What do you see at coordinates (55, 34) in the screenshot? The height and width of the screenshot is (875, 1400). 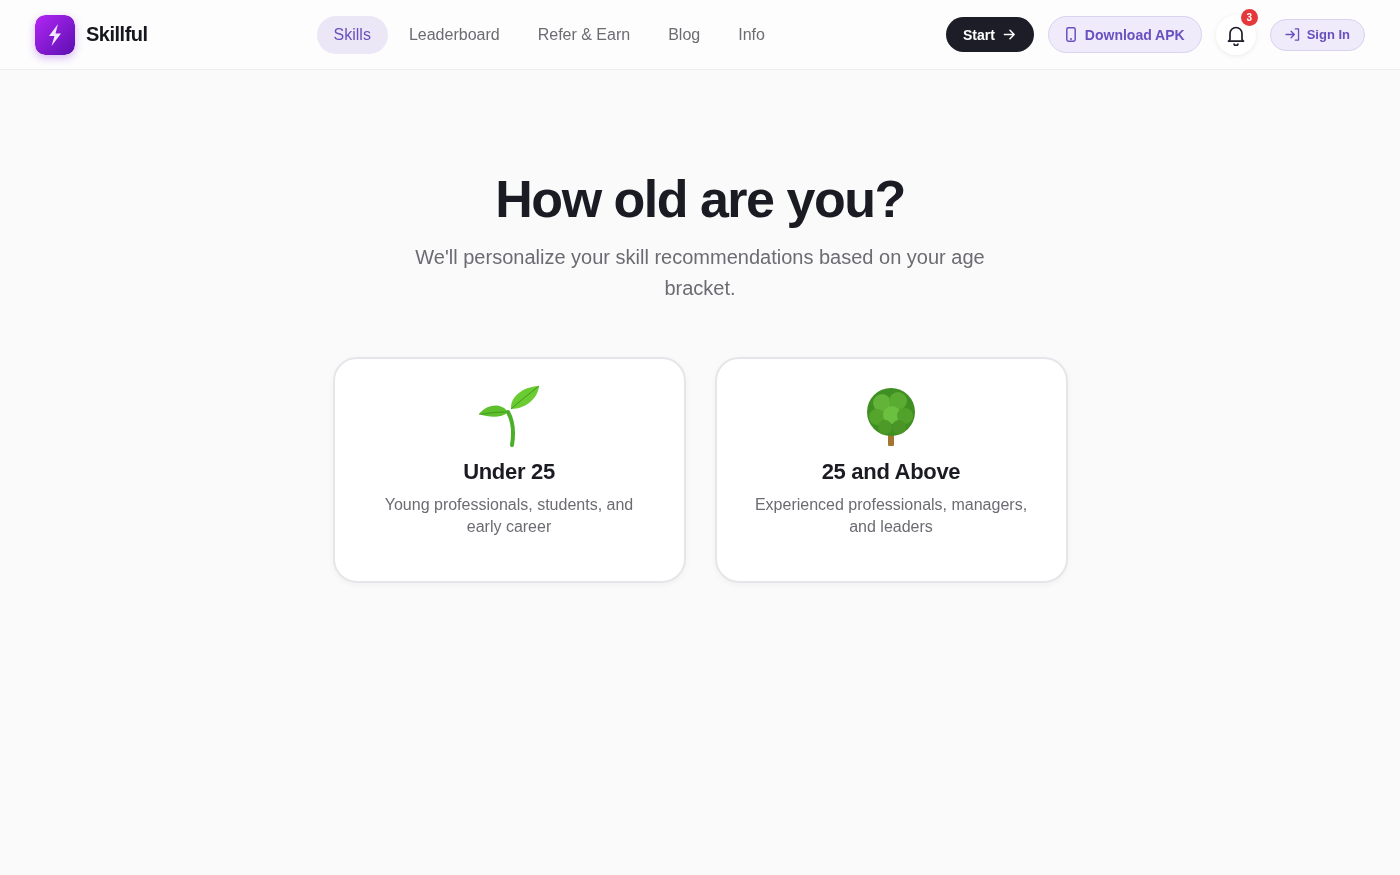 I see `bolt-logo-icon` at bounding box center [55, 34].